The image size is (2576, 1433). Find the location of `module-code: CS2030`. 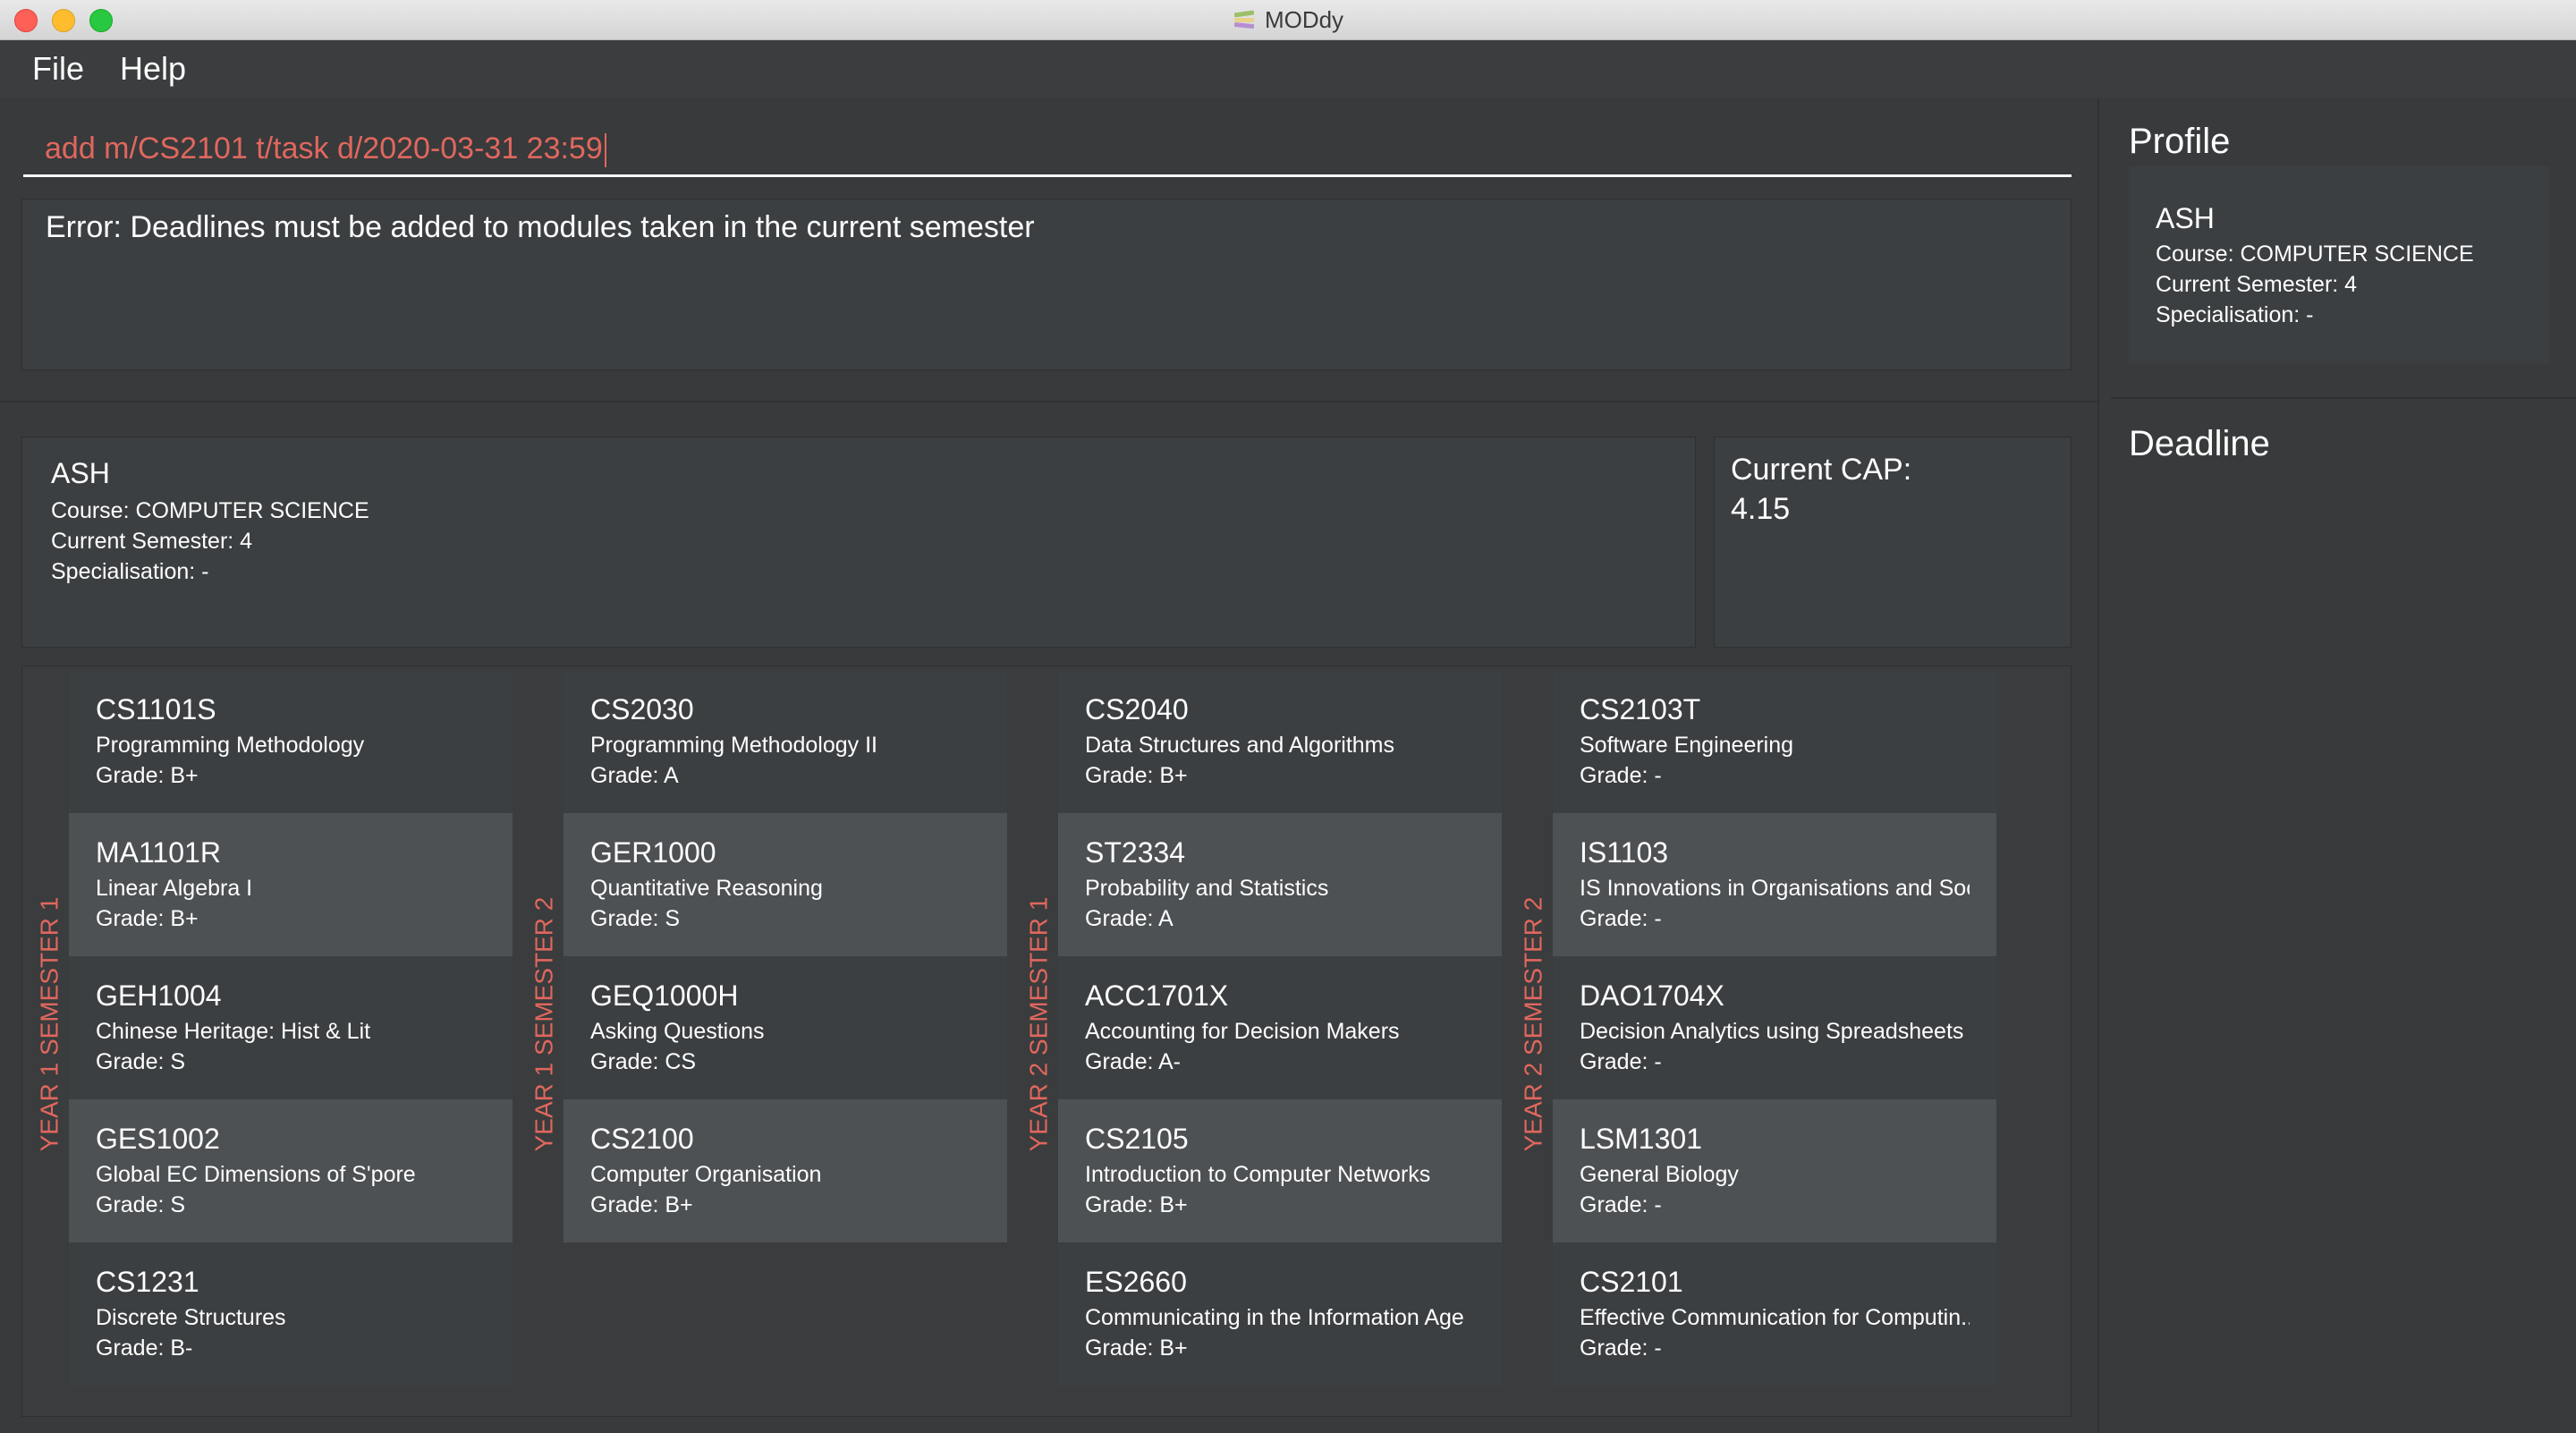

module-code: CS2030 is located at coordinates (642, 709).